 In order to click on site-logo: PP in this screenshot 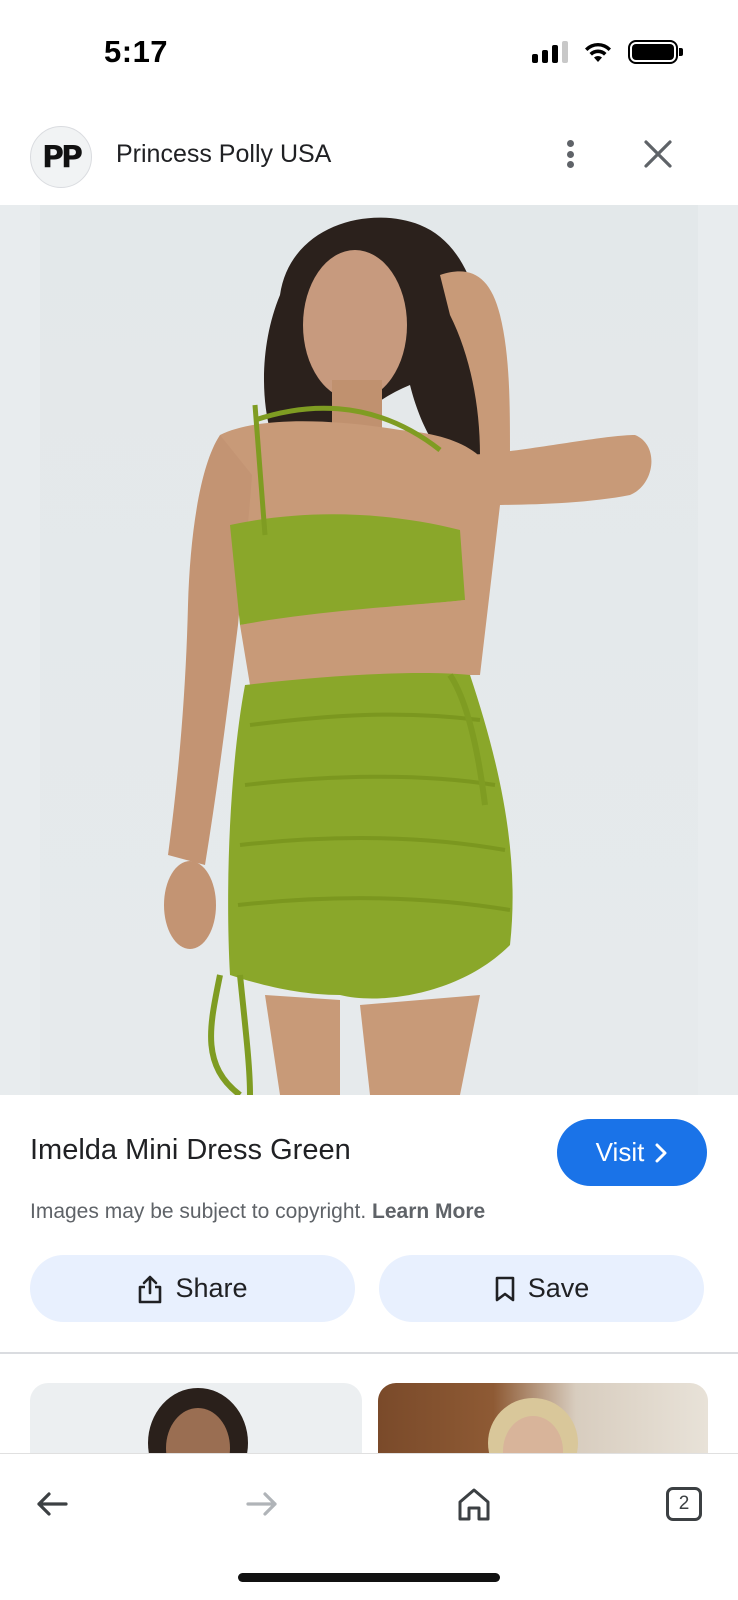, I will do `click(61, 157)`.